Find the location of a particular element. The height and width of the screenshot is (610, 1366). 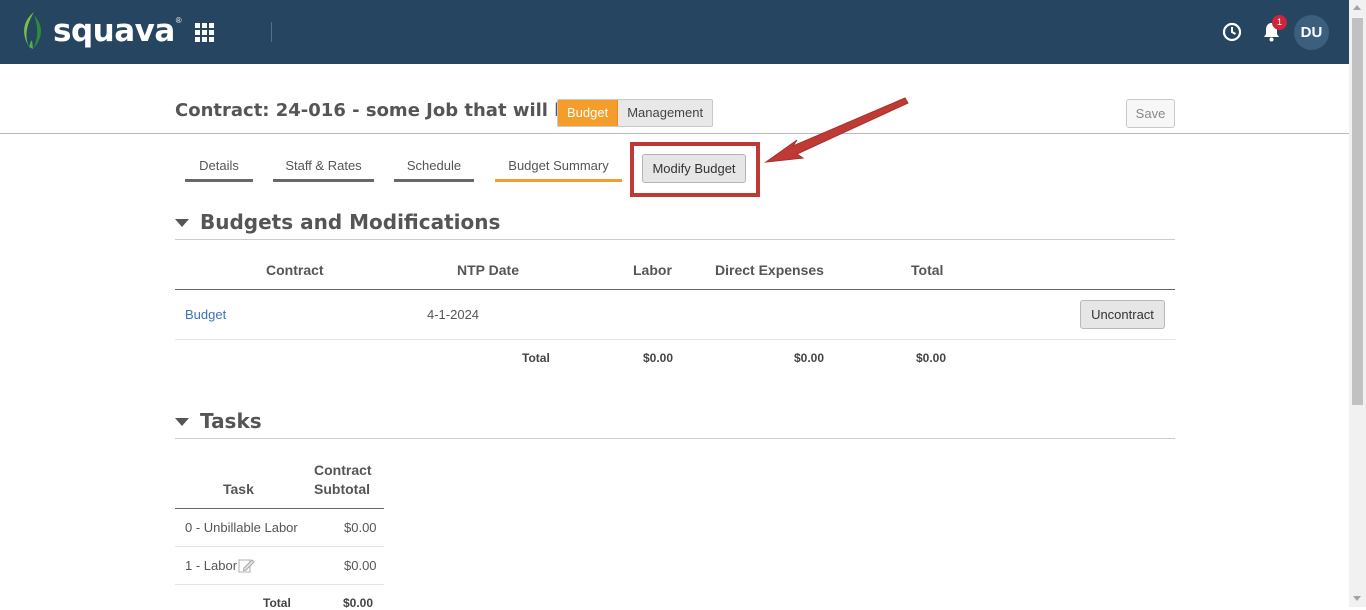

scroll-up-arrow-icon is located at coordinates (1357, 7).